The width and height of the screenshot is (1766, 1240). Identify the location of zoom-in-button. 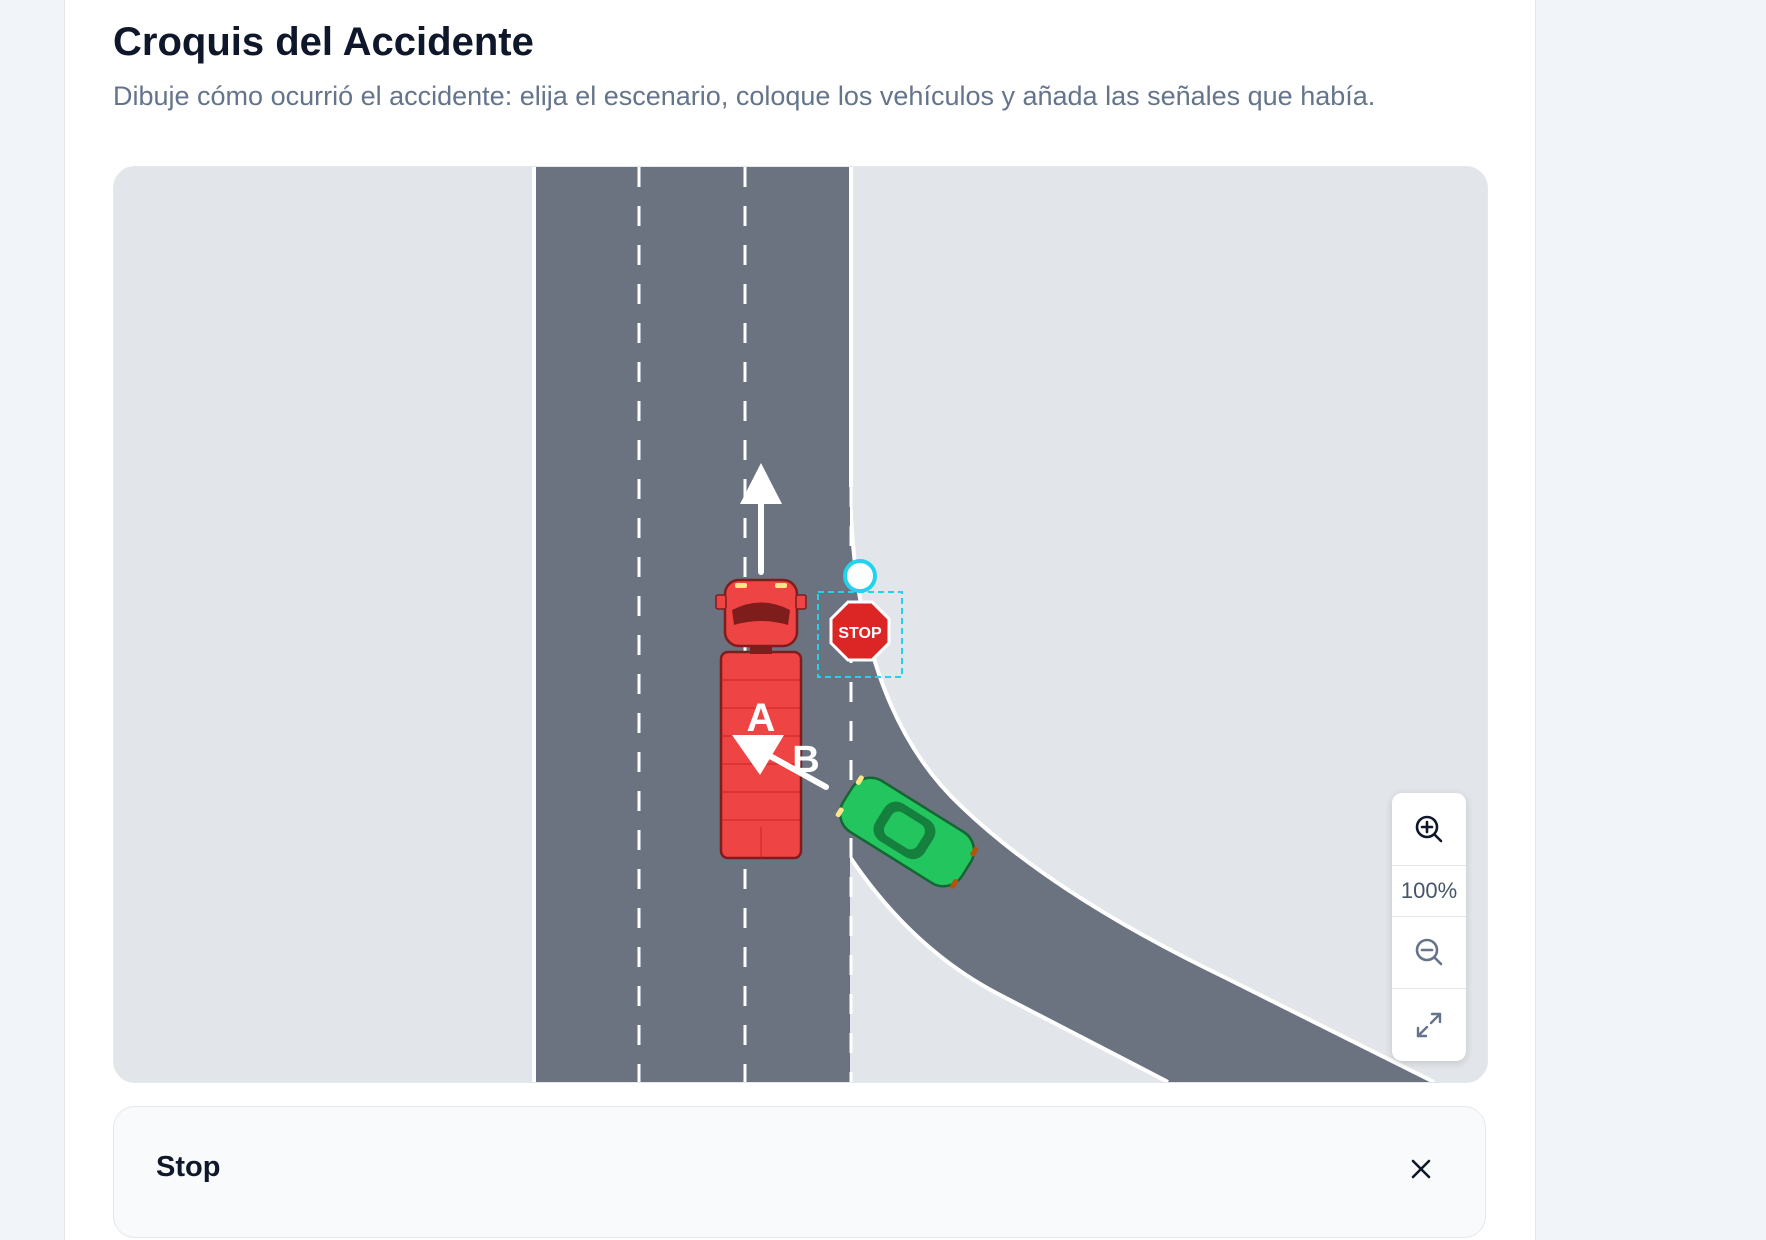
(1429, 829).